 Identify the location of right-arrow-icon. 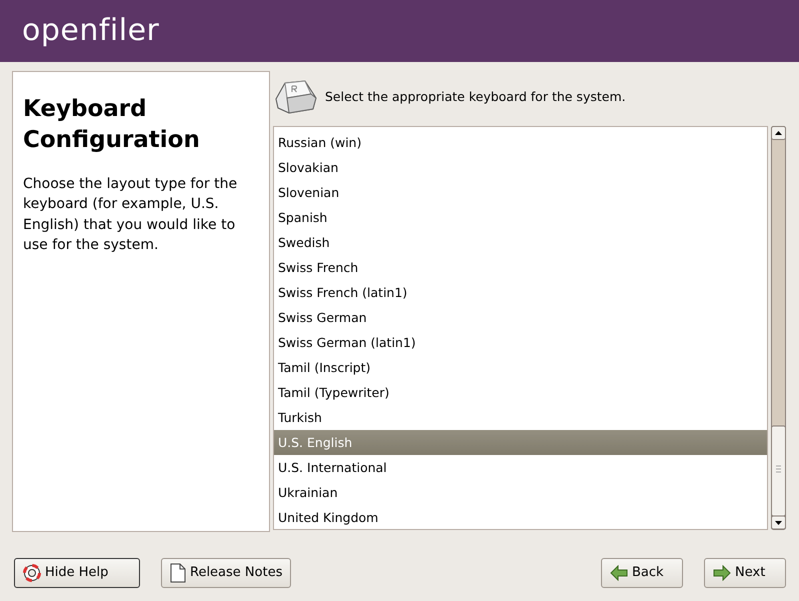
(722, 573).